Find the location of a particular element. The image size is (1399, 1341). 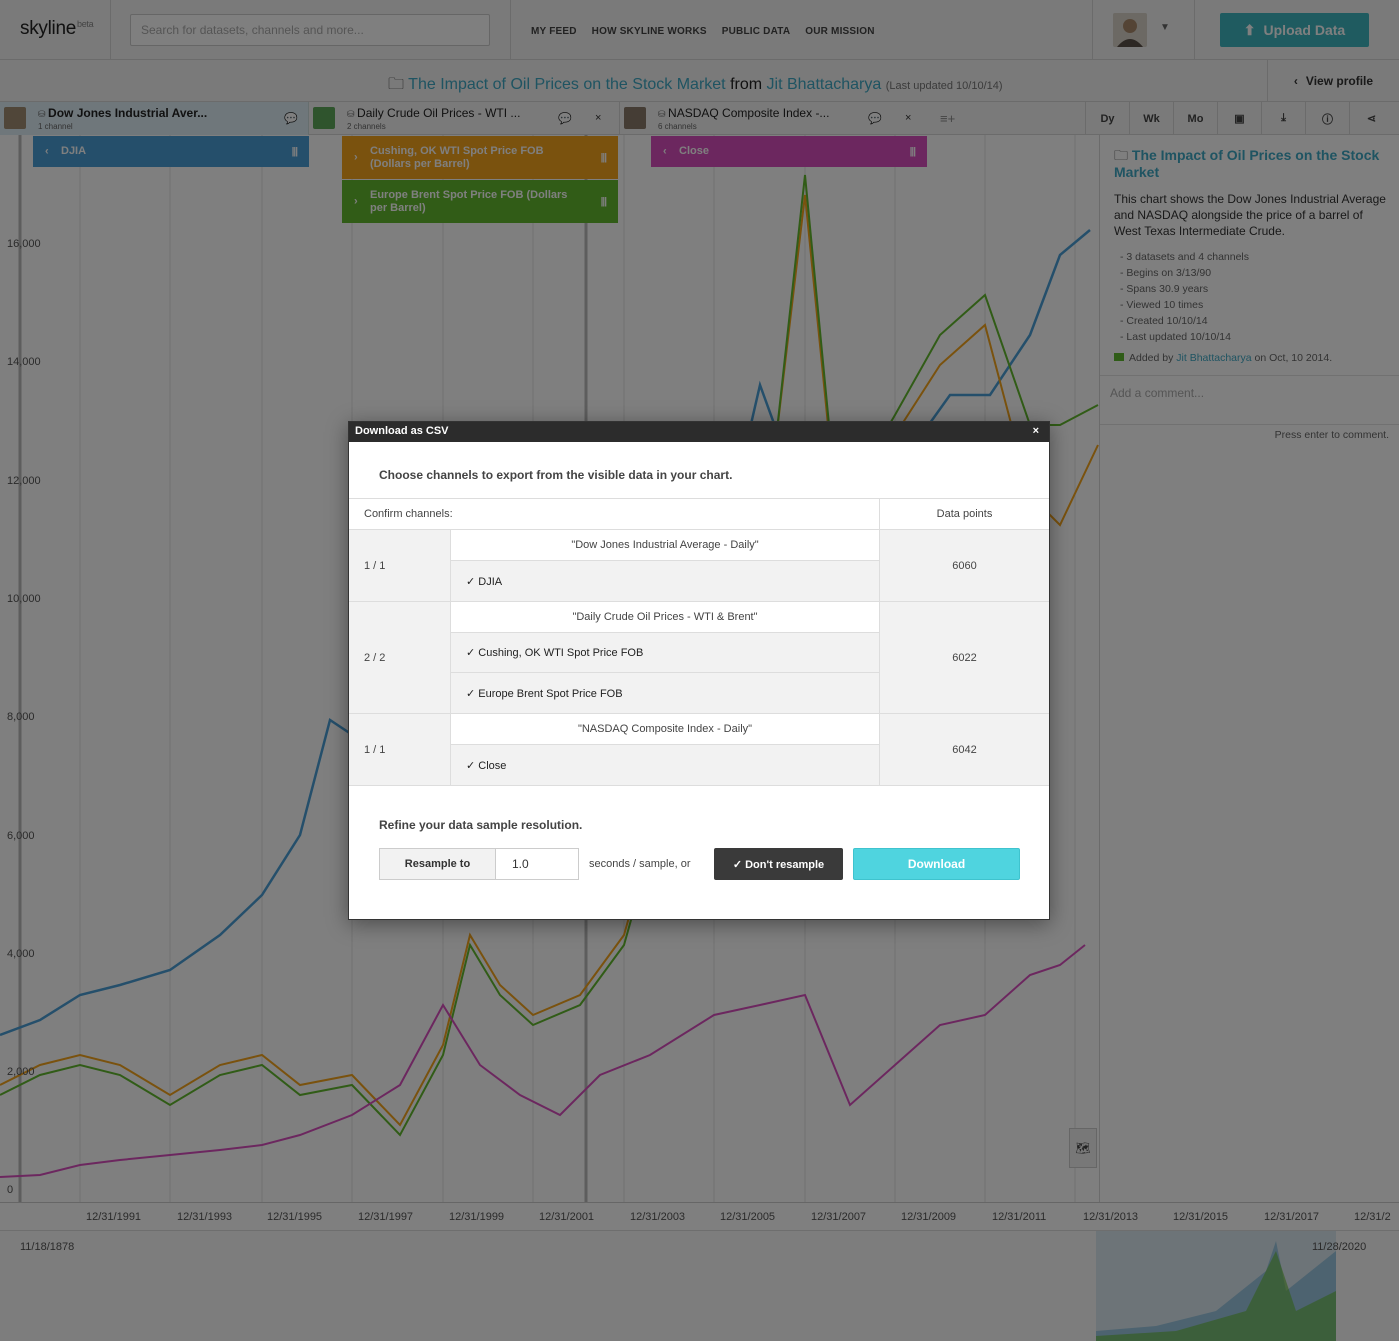

table-header: Confirm channels: Data points is located at coordinates (699, 514).